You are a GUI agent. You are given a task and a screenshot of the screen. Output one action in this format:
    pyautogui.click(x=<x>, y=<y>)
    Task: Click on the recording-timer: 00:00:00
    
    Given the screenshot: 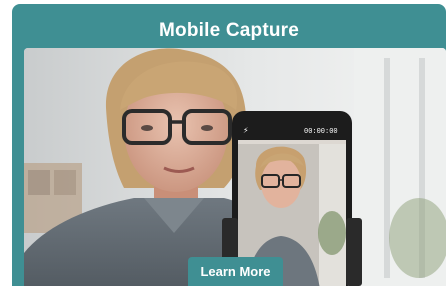 What is the action you would take?
    pyautogui.click(x=321, y=132)
    